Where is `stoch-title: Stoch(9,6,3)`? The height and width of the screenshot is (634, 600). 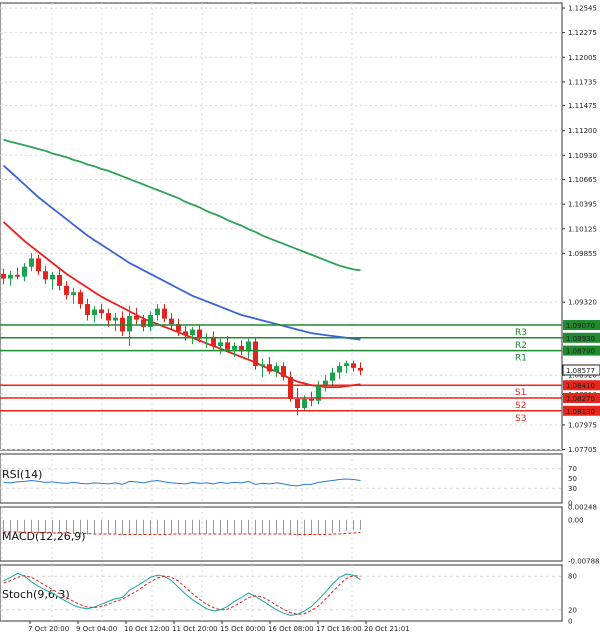
stoch-title: Stoch(9,6,3) is located at coordinates (36, 594).